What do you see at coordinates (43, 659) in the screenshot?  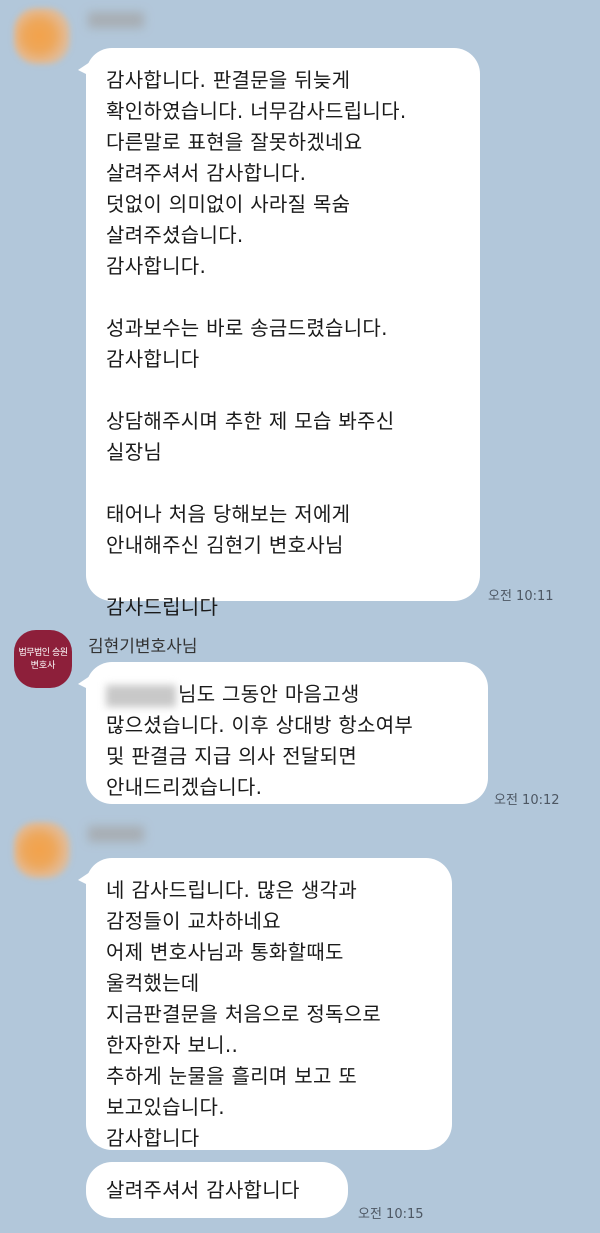 I see `lawyer-avatar: 법무법인 승원 변호사` at bounding box center [43, 659].